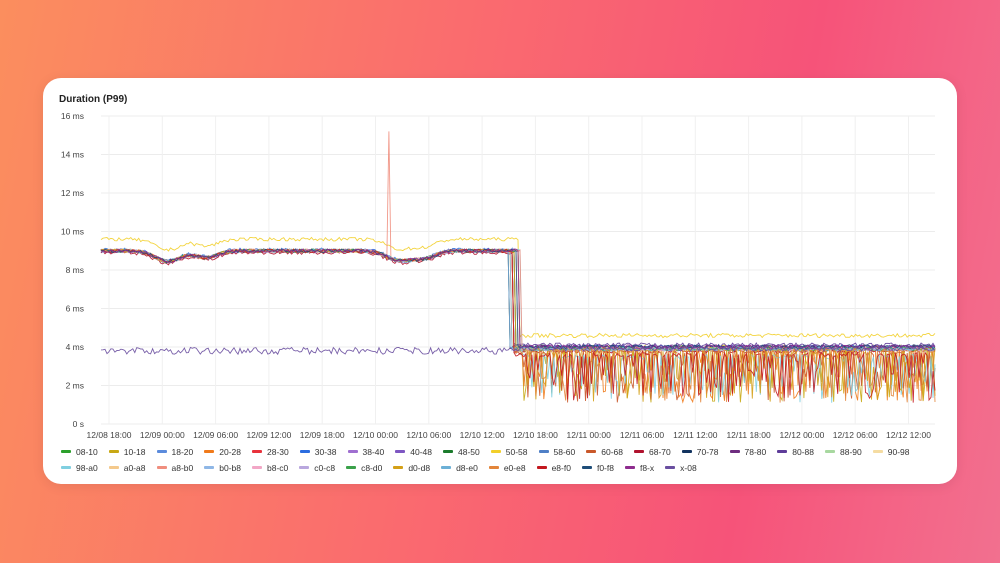  I want to click on legend-item-60-68: 60-68, so click(604, 451).